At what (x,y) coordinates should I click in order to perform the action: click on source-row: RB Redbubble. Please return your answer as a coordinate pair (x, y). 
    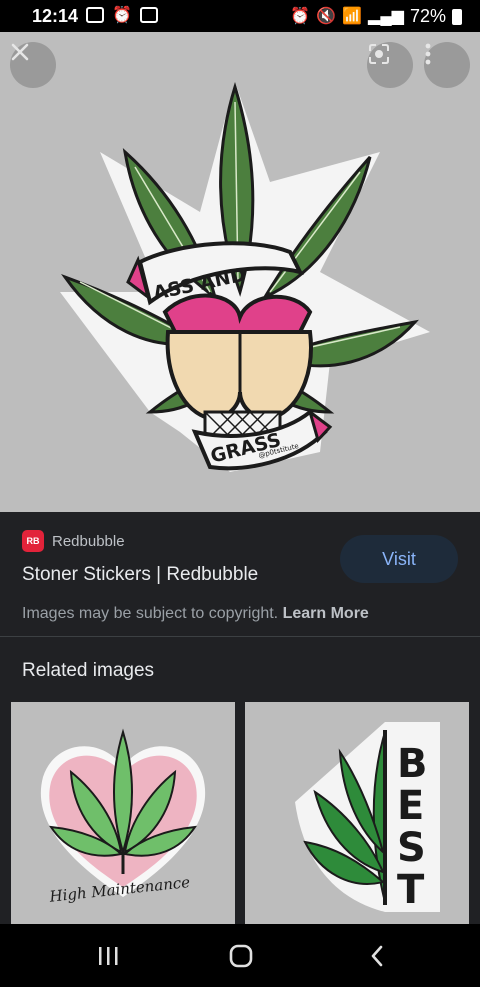
    Looking at the image, I should click on (73, 541).